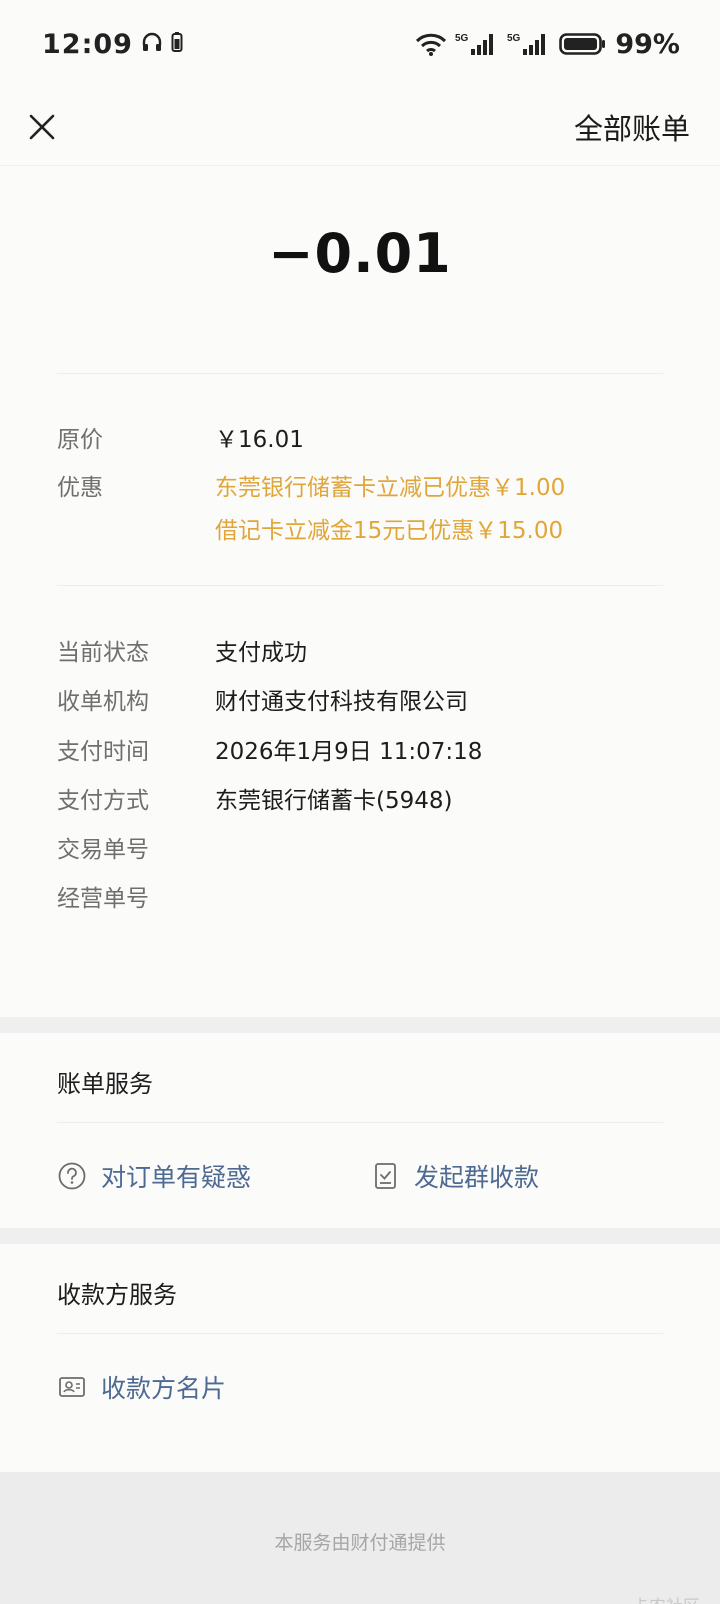 The width and height of the screenshot is (720, 1604). What do you see at coordinates (164, 1388) in the screenshot?
I see `payee-card-label: 收款方名片` at bounding box center [164, 1388].